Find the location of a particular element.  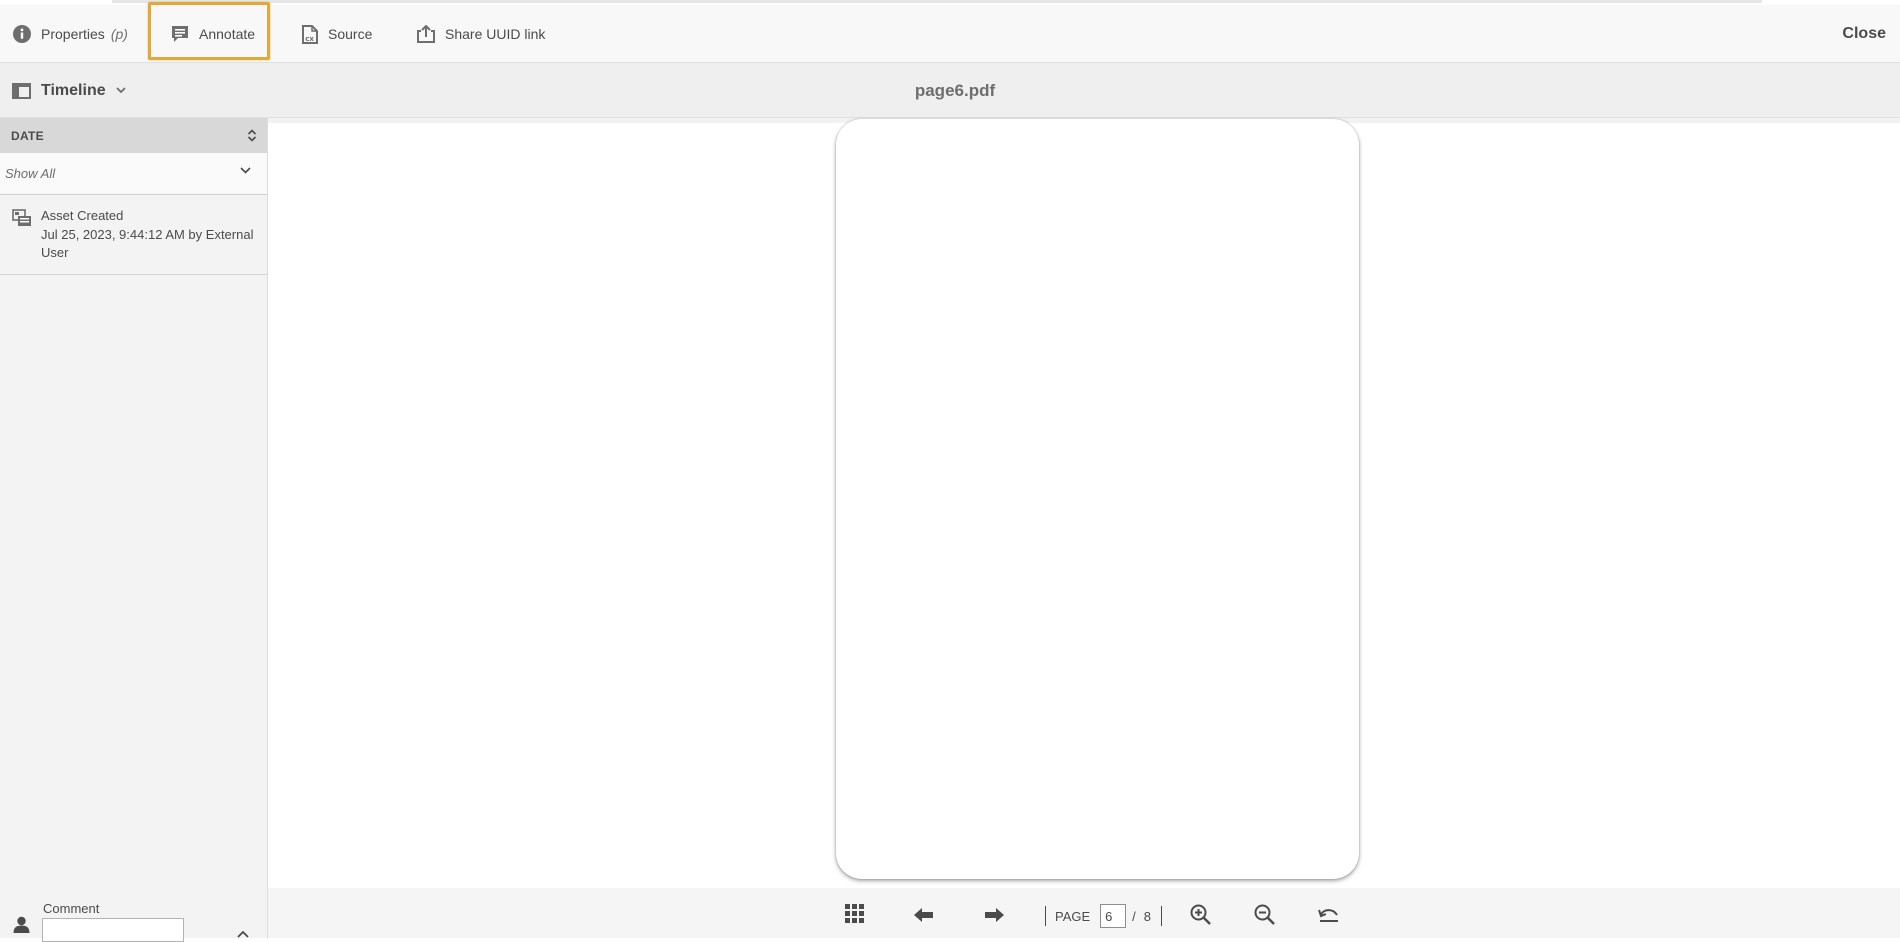

document-source-icon: cx is located at coordinates (310, 34).